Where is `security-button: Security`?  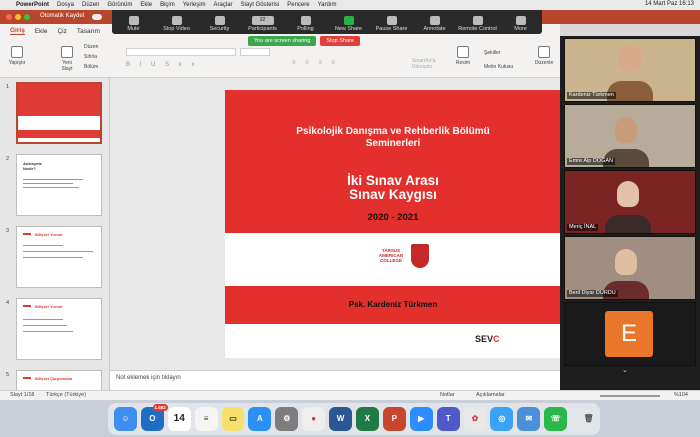
security-button: Security is located at coordinates (219, 24).